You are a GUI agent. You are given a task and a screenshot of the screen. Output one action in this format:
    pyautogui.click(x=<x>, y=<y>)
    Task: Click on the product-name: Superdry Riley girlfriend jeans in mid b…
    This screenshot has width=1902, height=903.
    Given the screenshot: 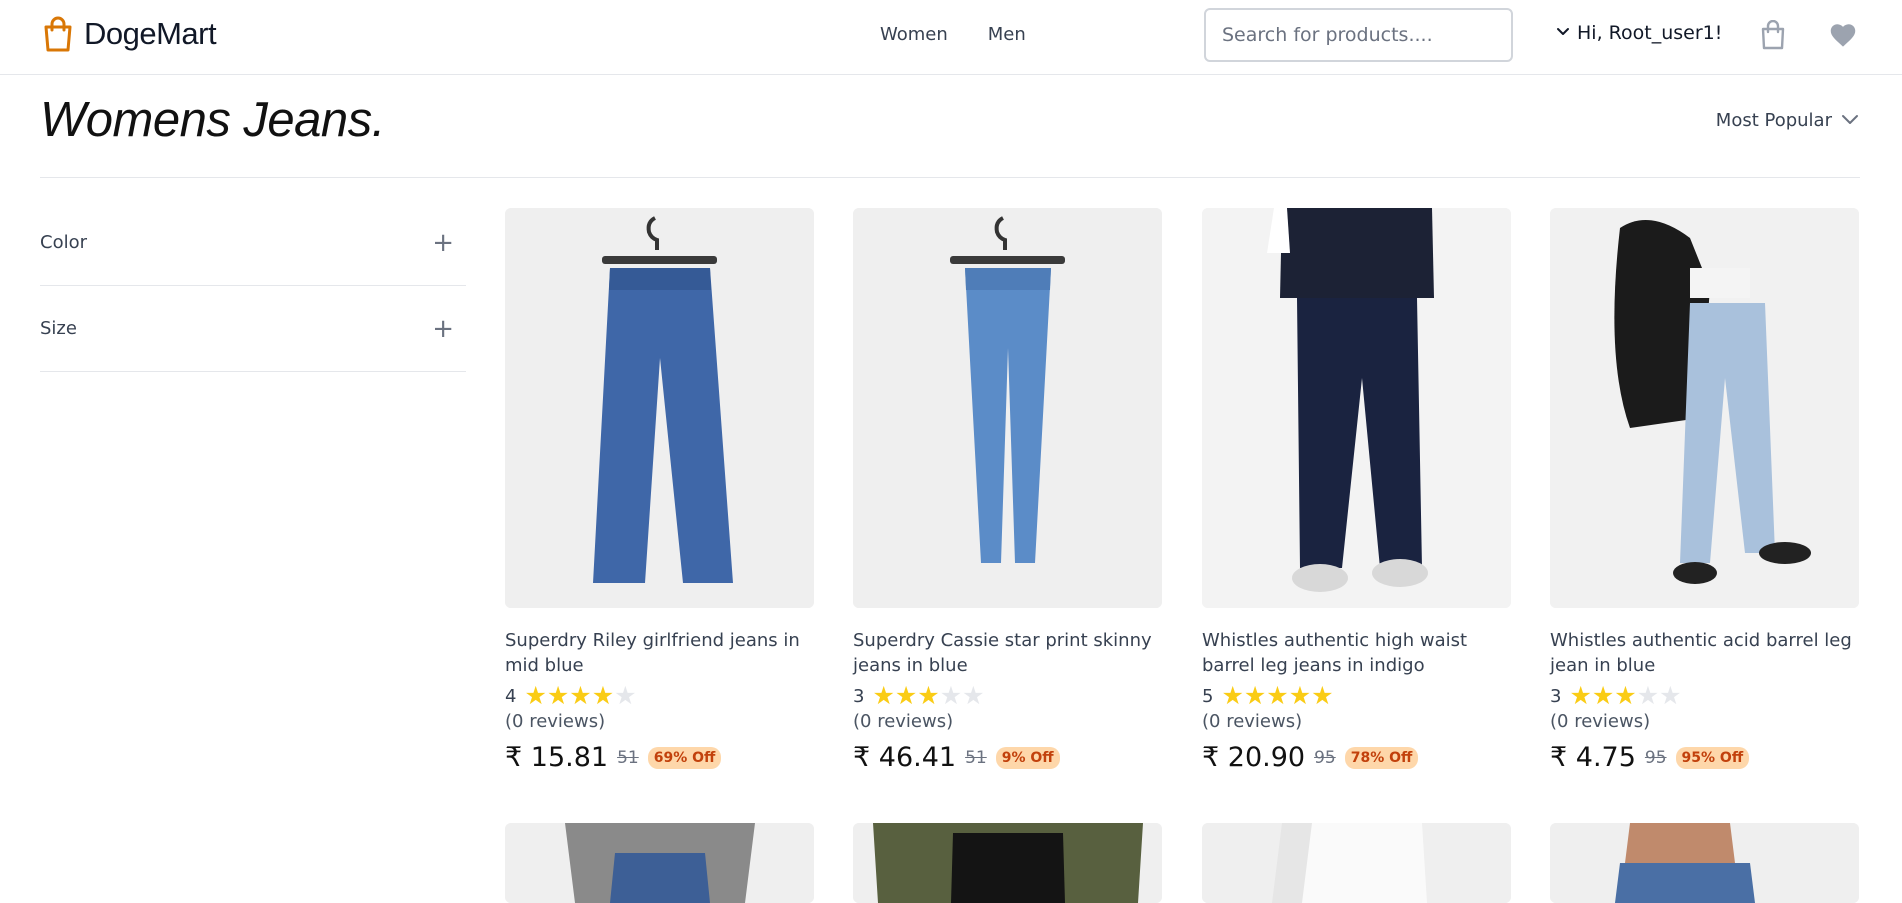 What is the action you would take?
    pyautogui.click(x=659, y=653)
    